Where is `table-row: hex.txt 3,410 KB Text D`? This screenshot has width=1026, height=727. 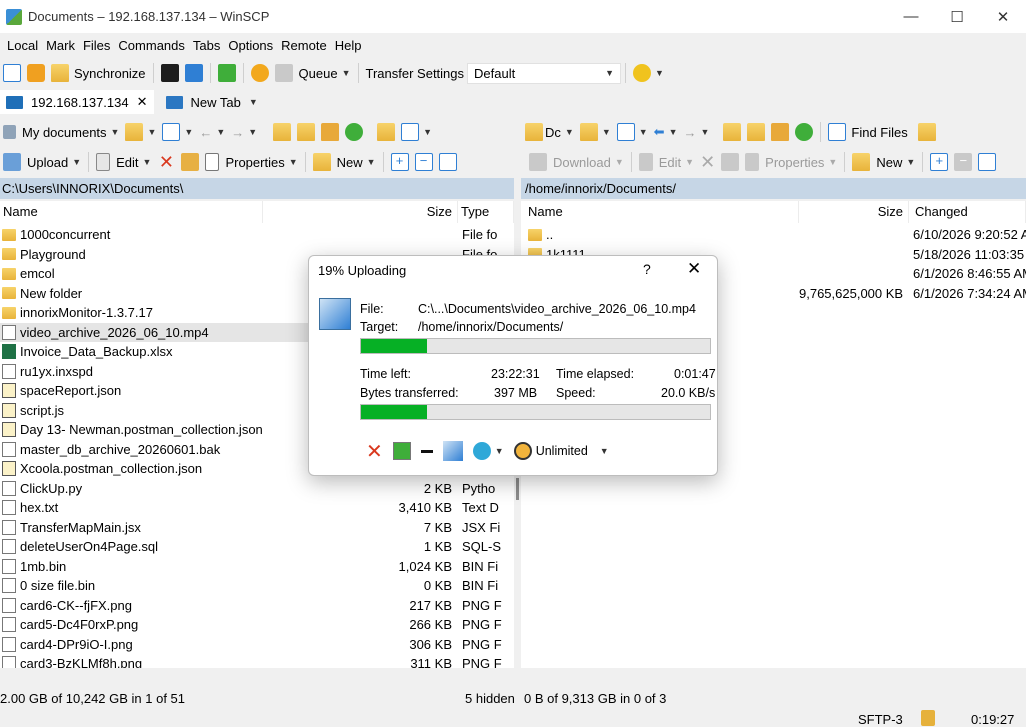 table-row: hex.txt 3,410 KB Text D is located at coordinates (257, 508).